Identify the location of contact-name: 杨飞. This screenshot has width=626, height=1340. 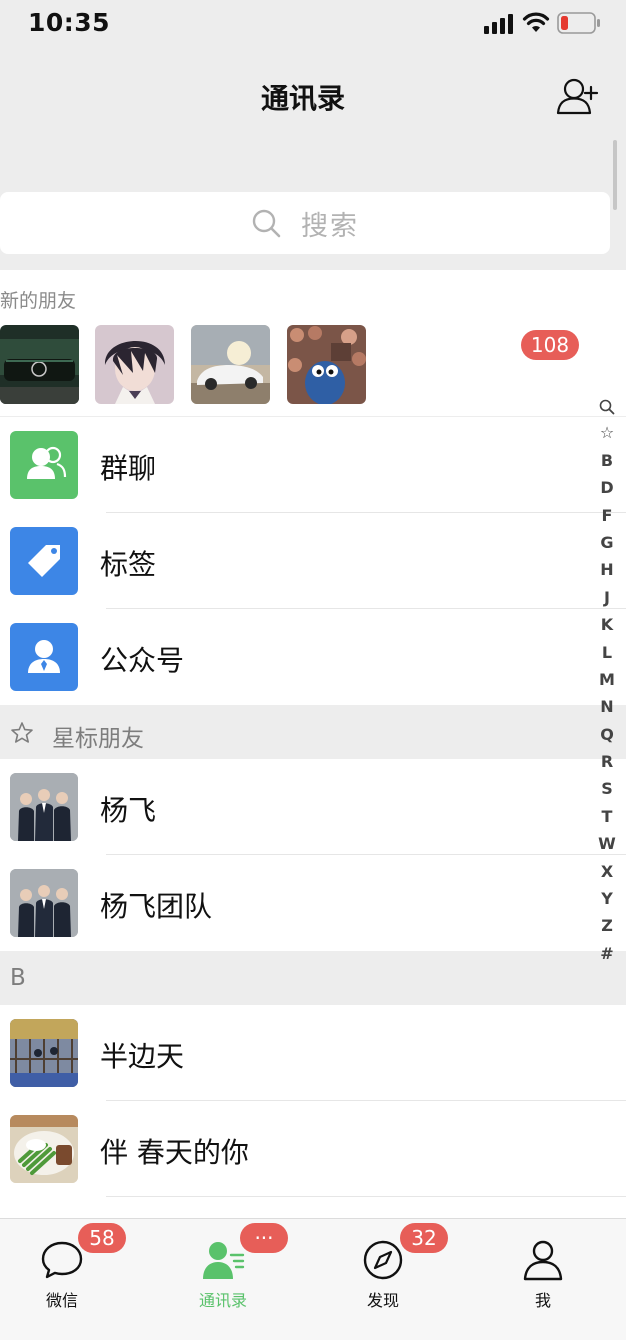
(128, 810).